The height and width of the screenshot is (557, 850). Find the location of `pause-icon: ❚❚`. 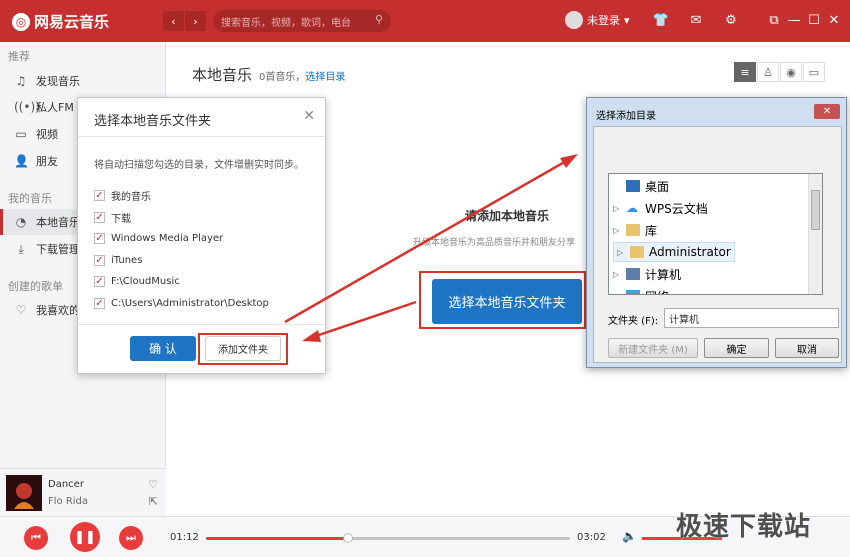

pause-icon: ❚❚ is located at coordinates (85, 537).